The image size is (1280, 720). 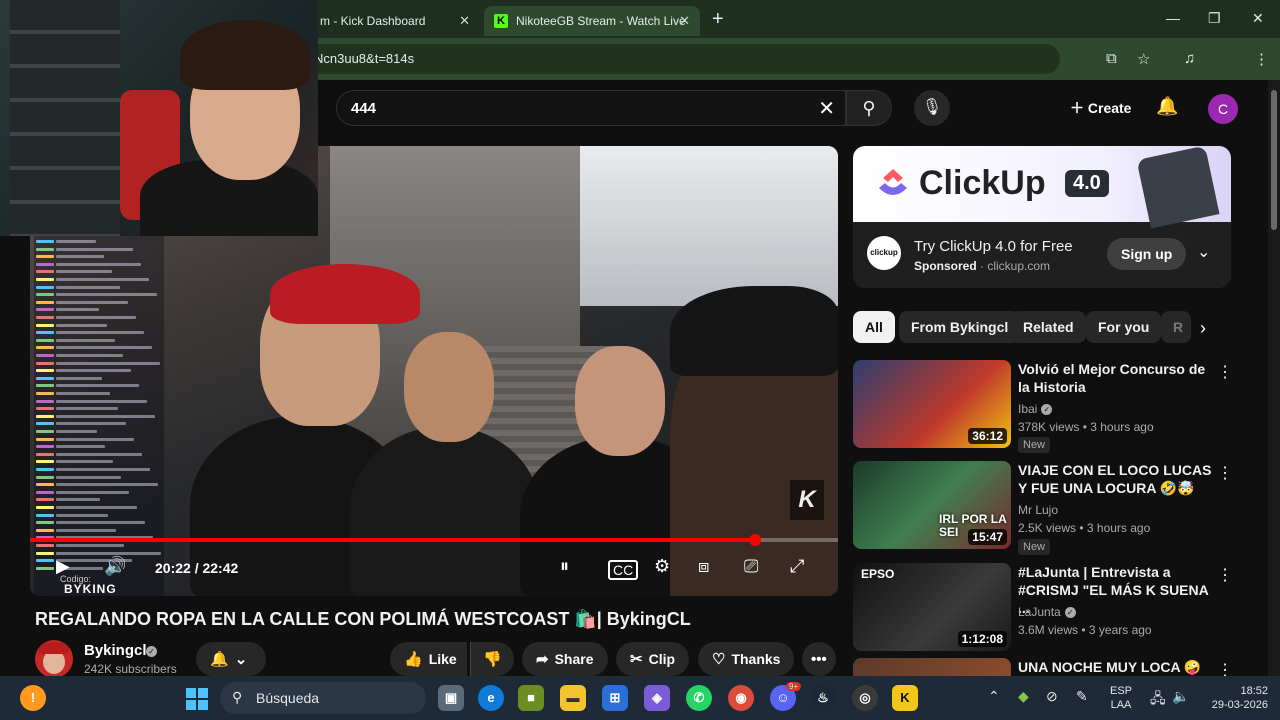 I want to click on search-button: ⚲, so click(x=869, y=108).